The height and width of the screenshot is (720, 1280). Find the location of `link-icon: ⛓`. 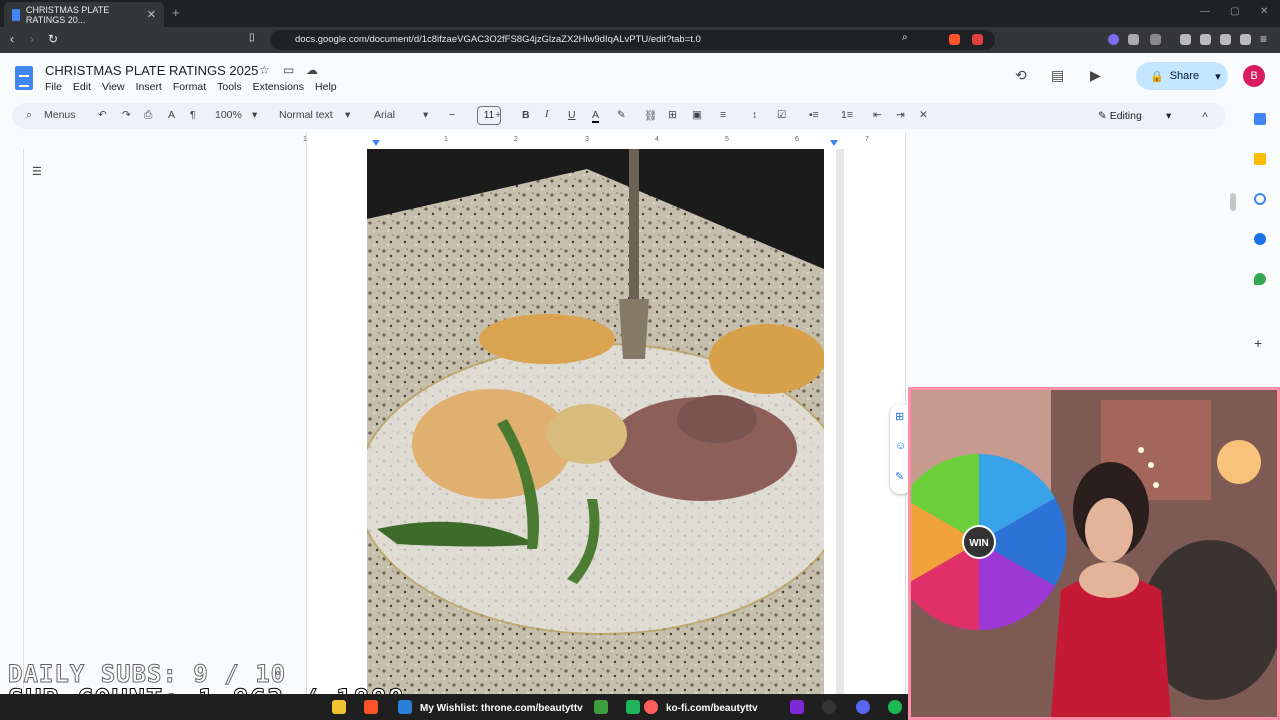

link-icon: ⛓ is located at coordinates (650, 115).